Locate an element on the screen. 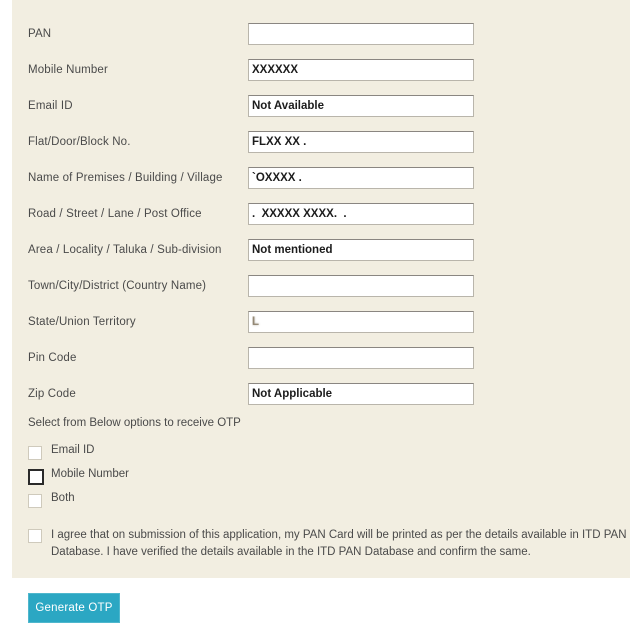 This screenshot has width=630, height=632. field-row: PAN is located at coordinates (321, 34).